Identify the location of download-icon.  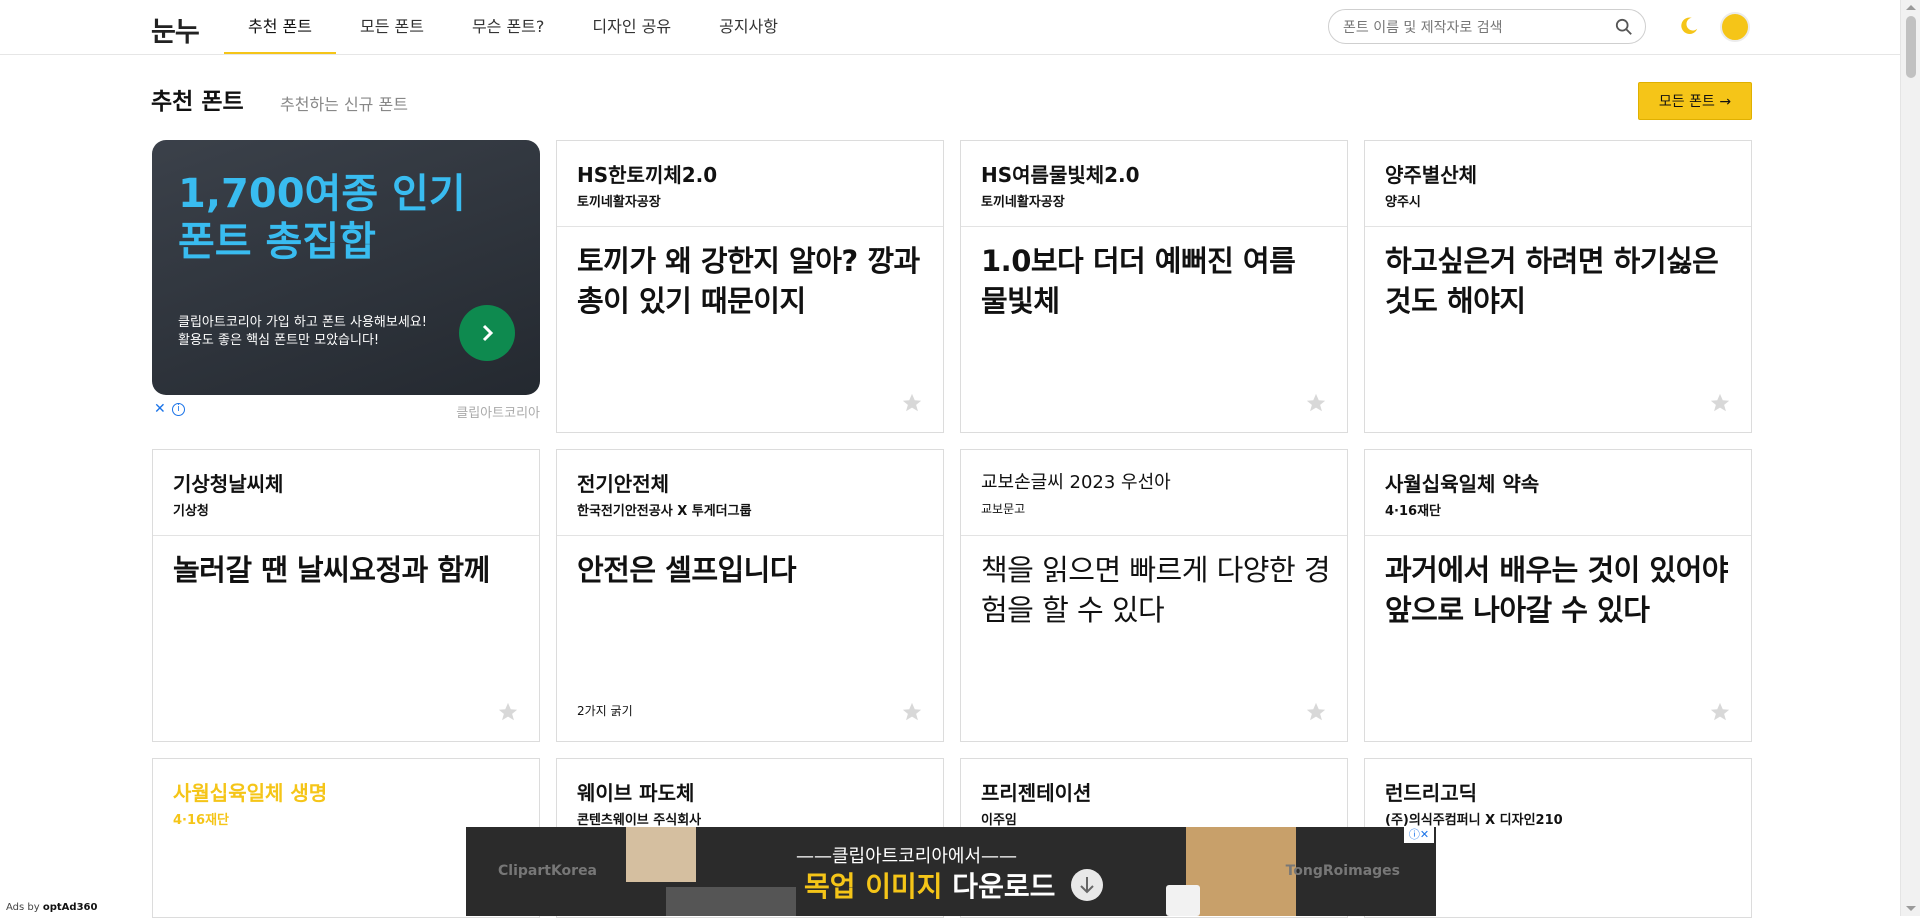
(1087, 885).